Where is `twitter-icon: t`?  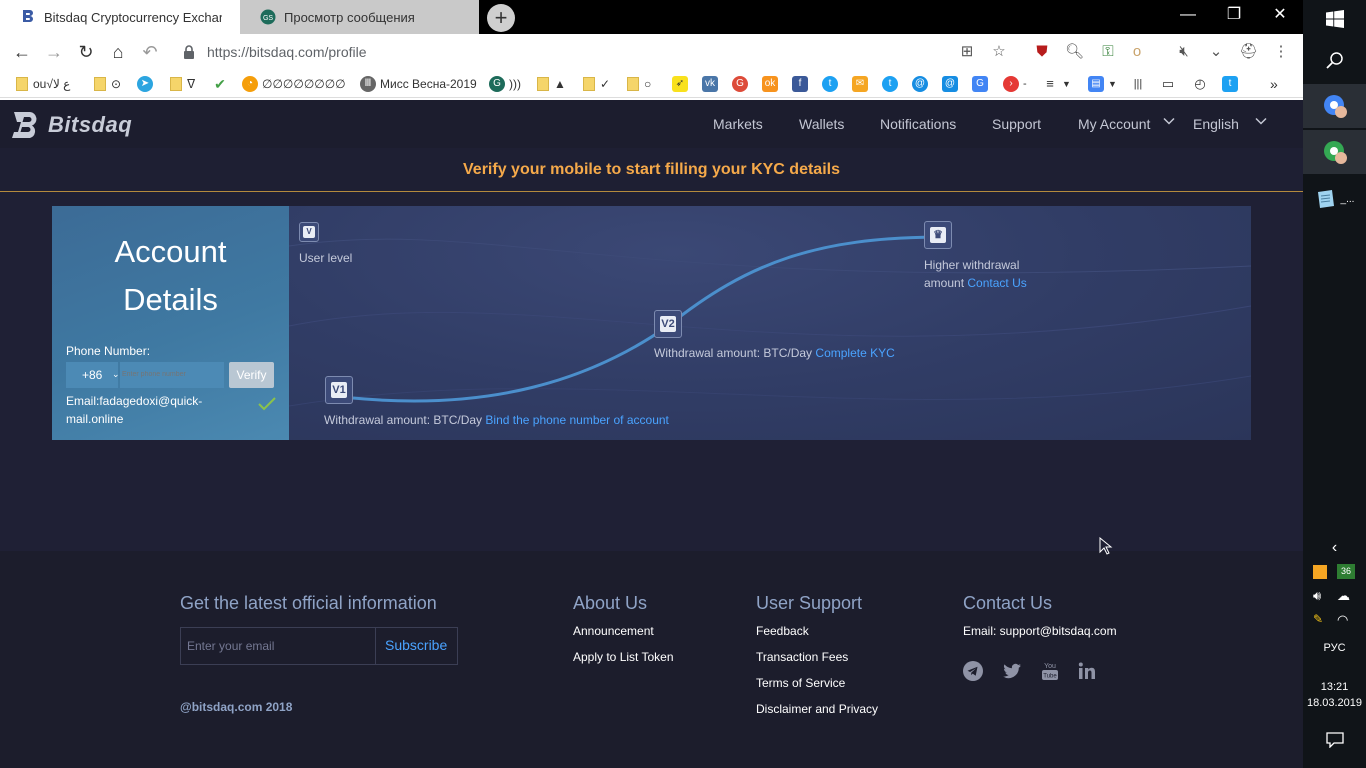
twitter-icon: t is located at coordinates (1230, 84).